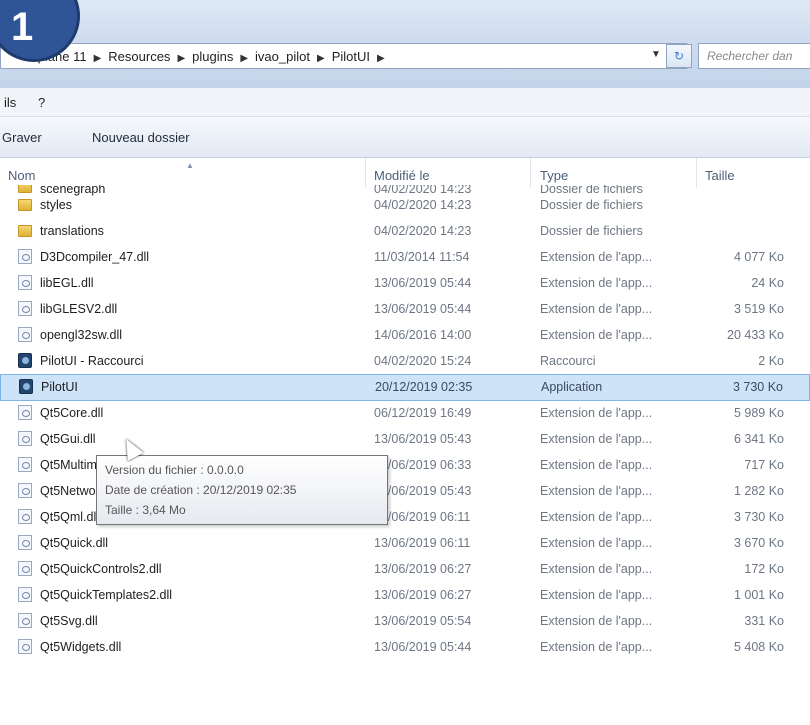 Image resolution: width=810 pixels, height=725 pixels. I want to click on refresh-icon: ↻, so click(679, 56).